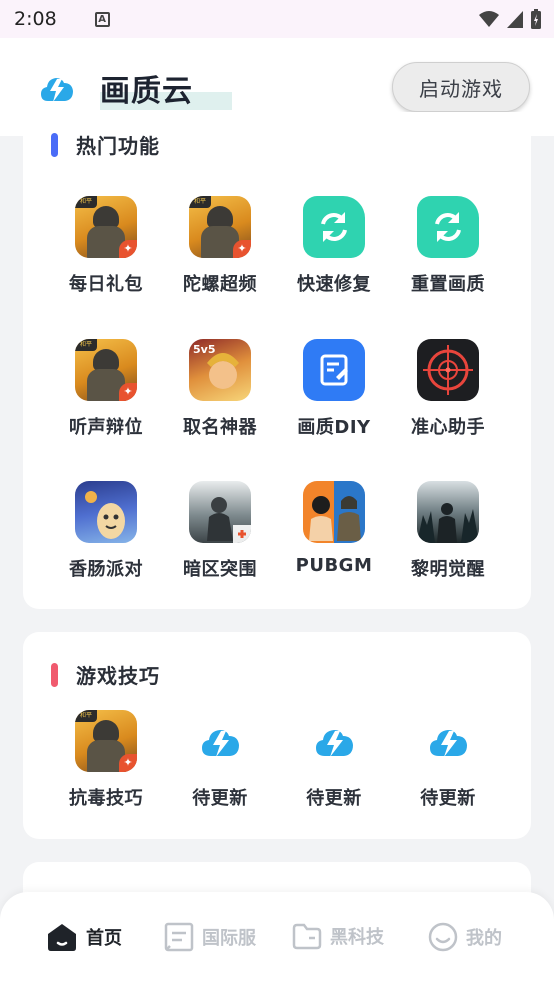  I want to click on wifi-icon, so click(489, 19).